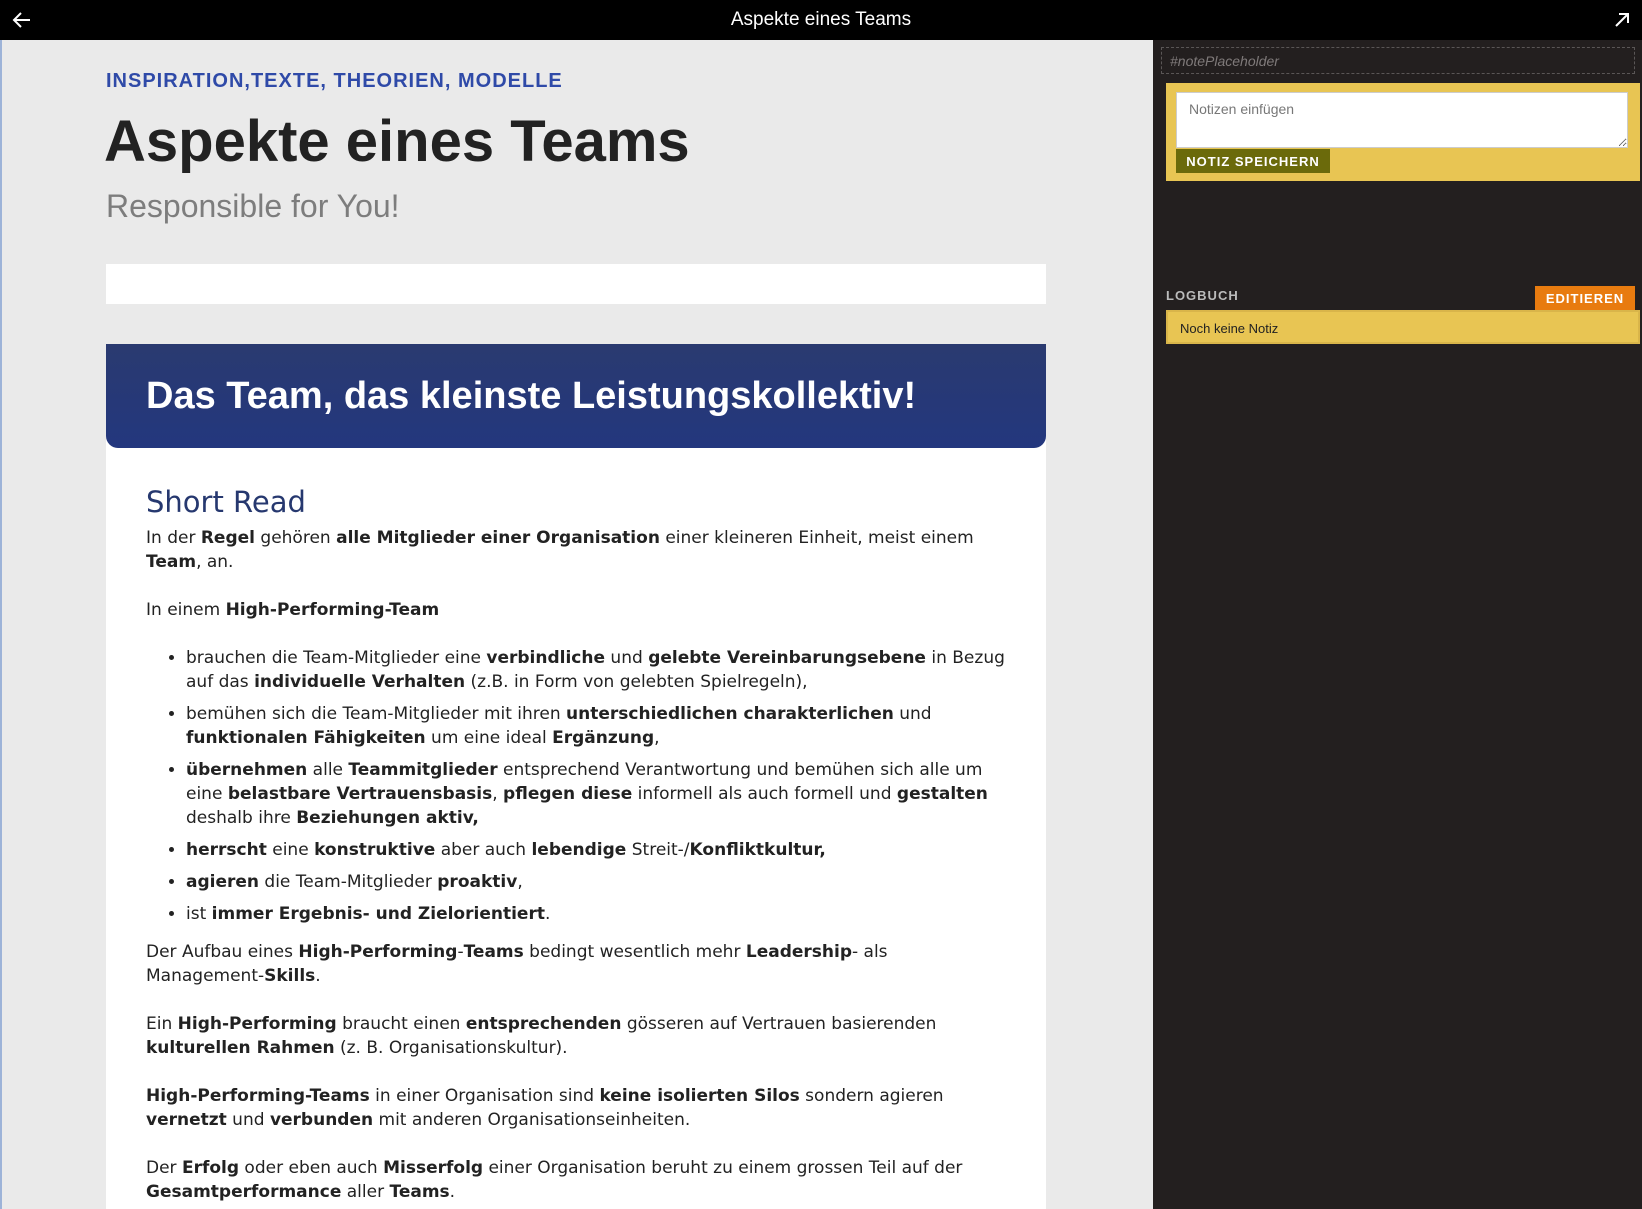 This screenshot has height=1209, width=1642. What do you see at coordinates (226, 502) in the screenshot?
I see `section-title: Short Read` at bounding box center [226, 502].